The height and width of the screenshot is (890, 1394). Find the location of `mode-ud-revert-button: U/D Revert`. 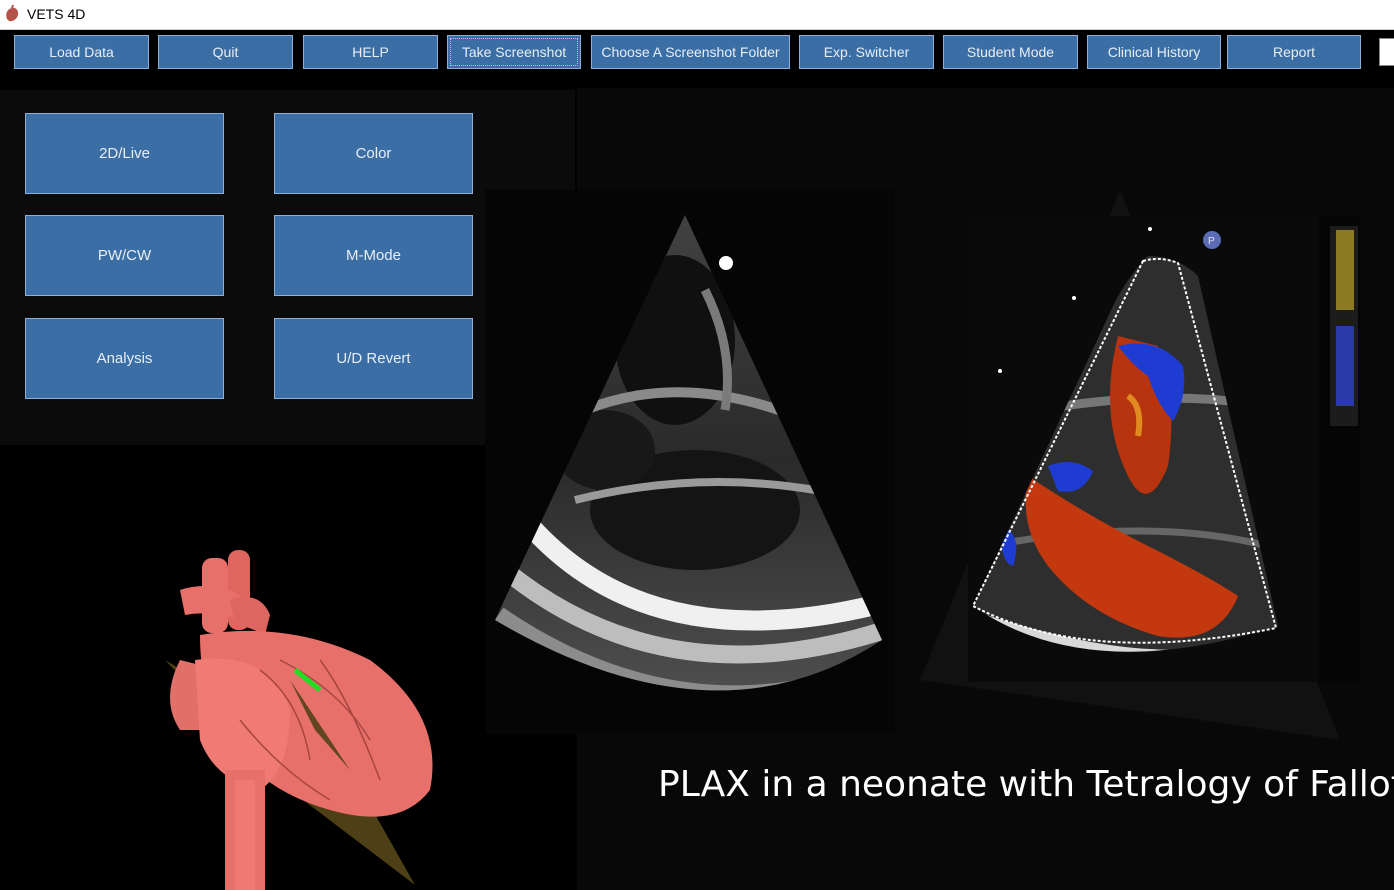

mode-ud-revert-button: U/D Revert is located at coordinates (373, 358).